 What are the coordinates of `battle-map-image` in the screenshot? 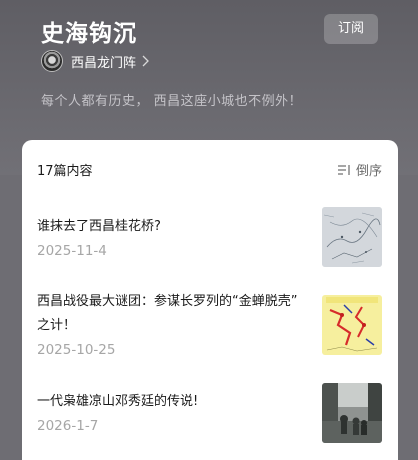 It's located at (352, 325).